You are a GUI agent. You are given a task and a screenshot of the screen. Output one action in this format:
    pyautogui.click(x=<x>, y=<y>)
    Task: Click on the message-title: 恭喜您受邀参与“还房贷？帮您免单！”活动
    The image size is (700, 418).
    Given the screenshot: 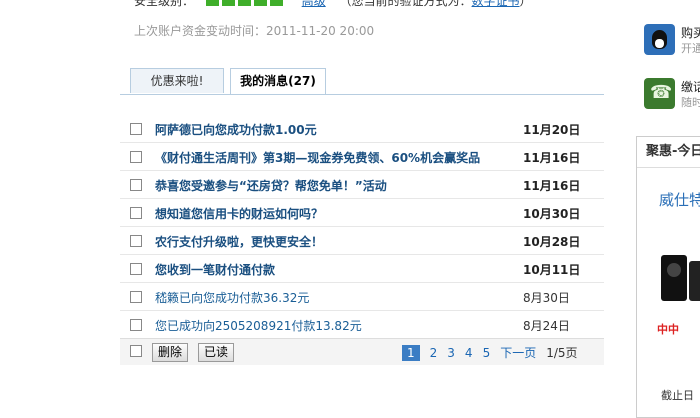 What is the action you would take?
    pyautogui.click(x=271, y=185)
    